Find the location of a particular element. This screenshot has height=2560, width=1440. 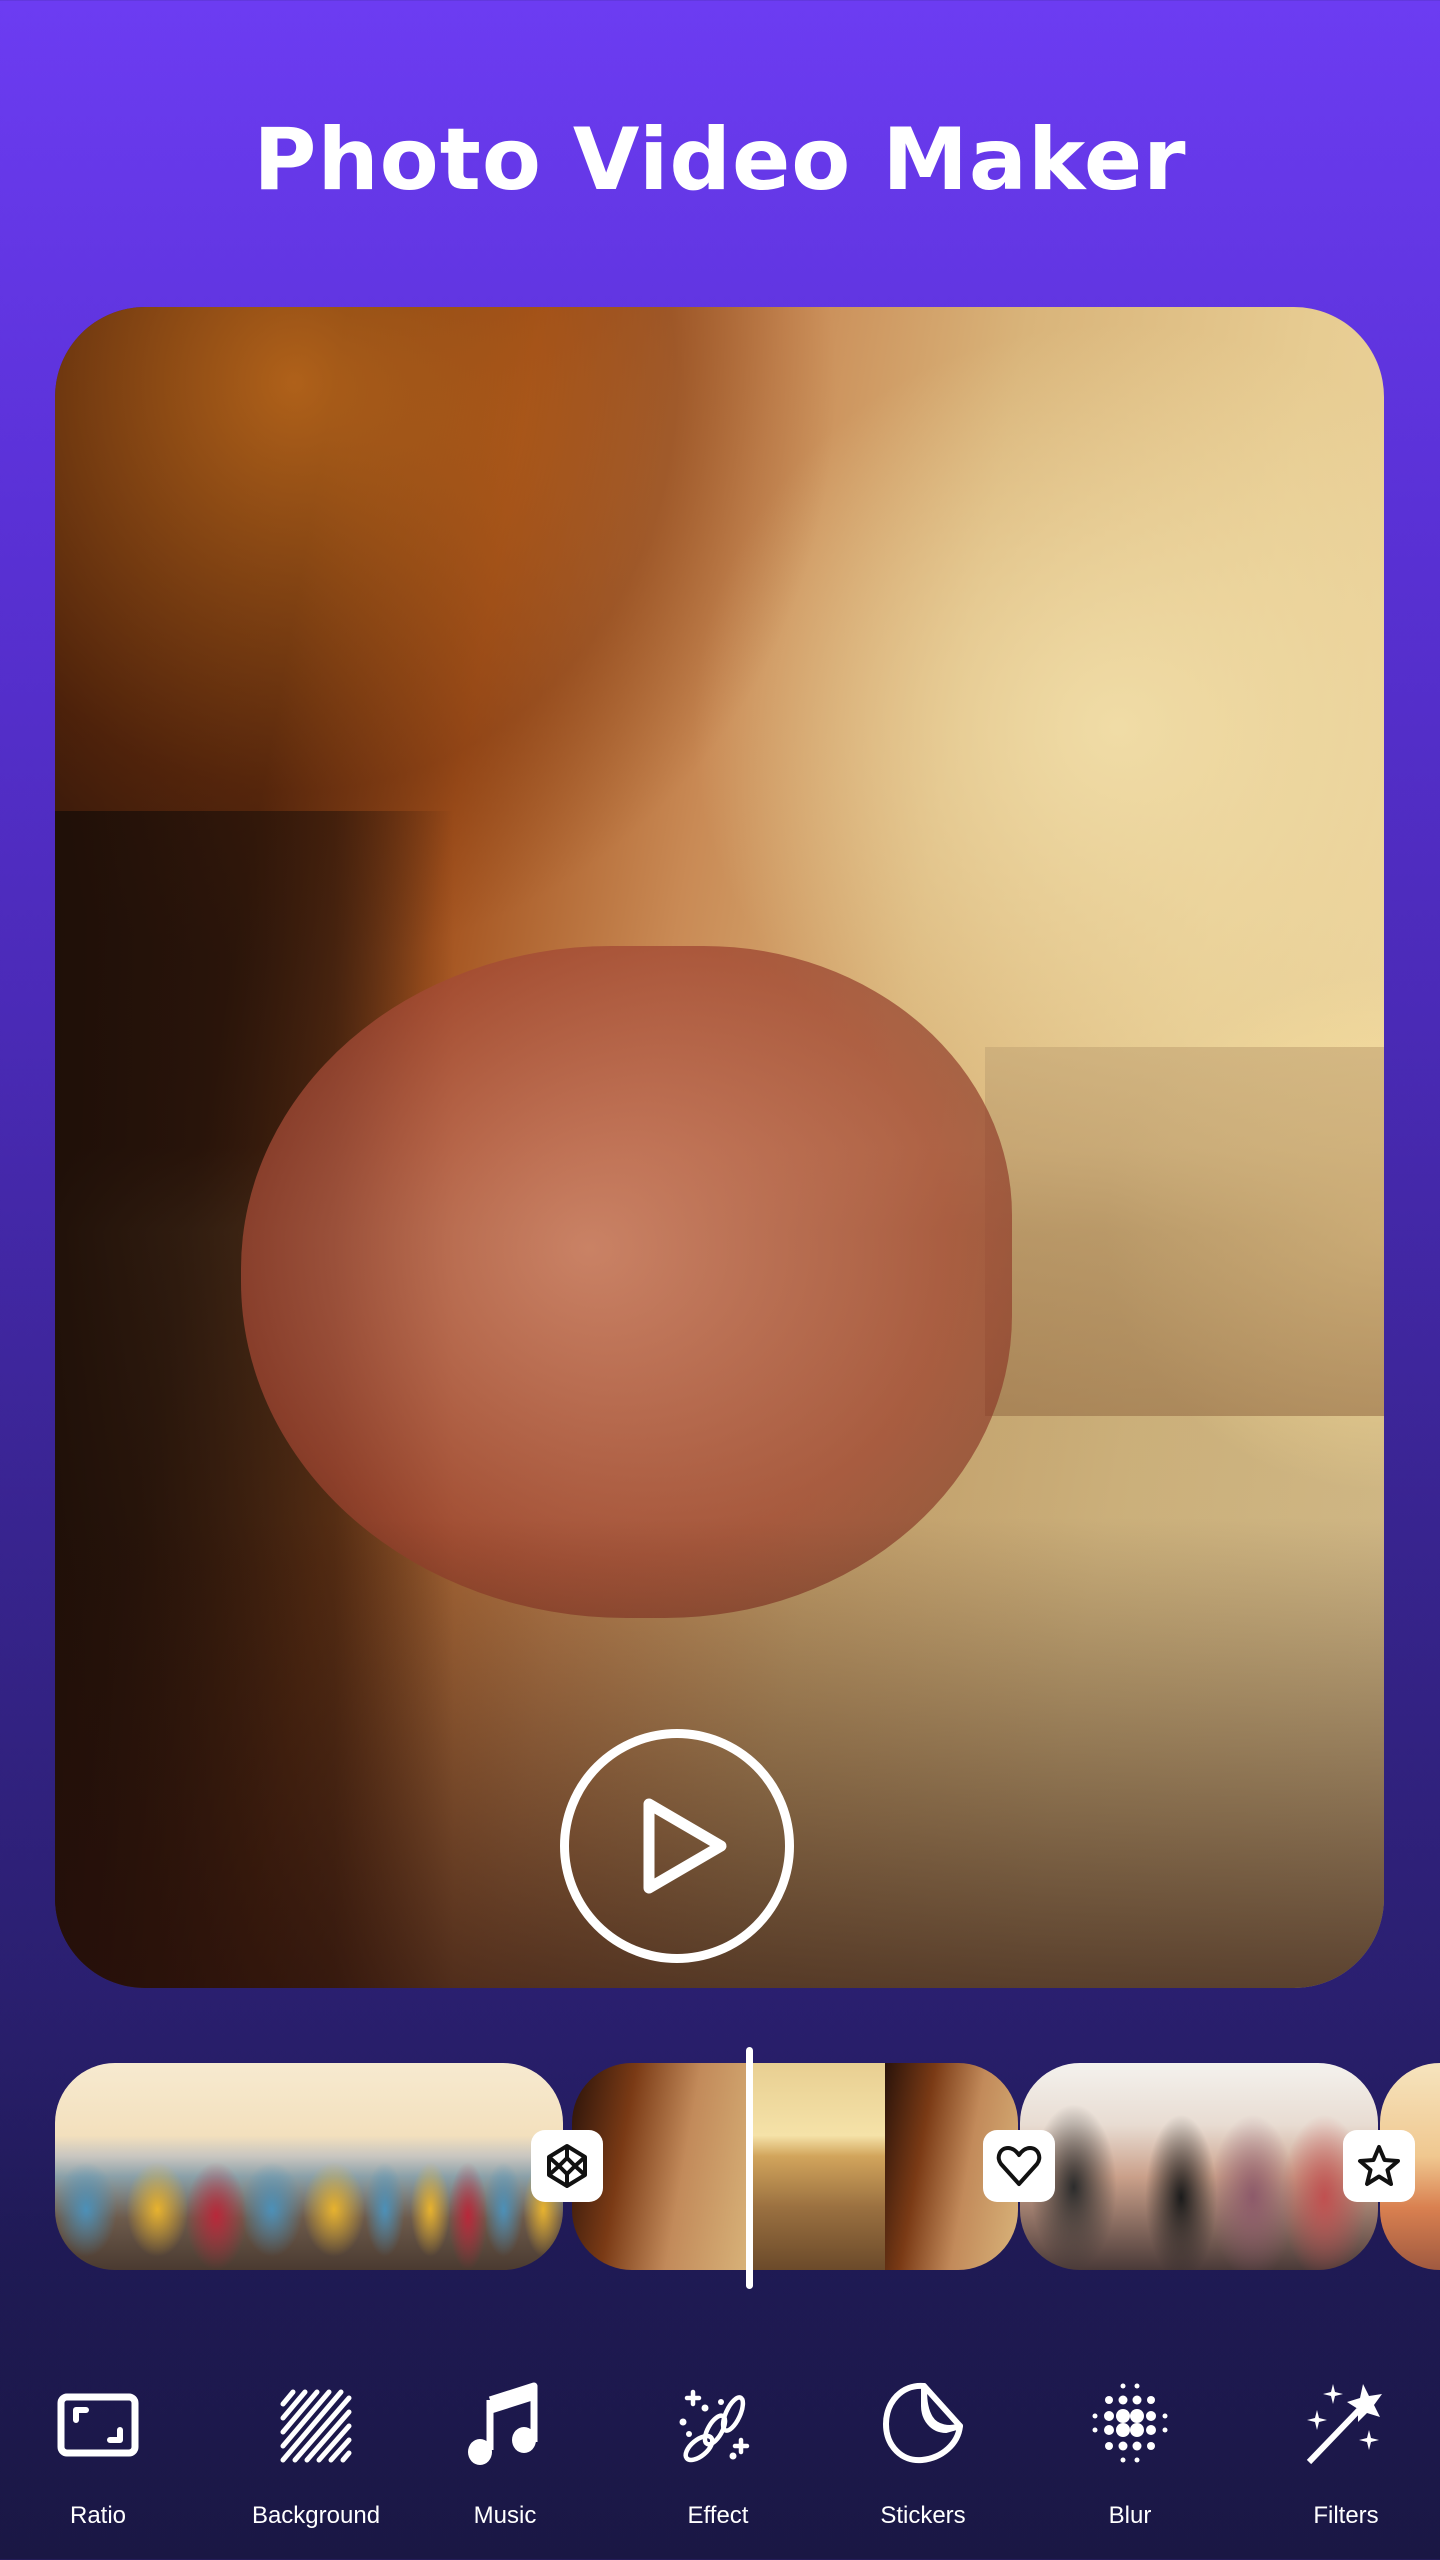

tool-label: Blur is located at coordinates (1130, 2515).